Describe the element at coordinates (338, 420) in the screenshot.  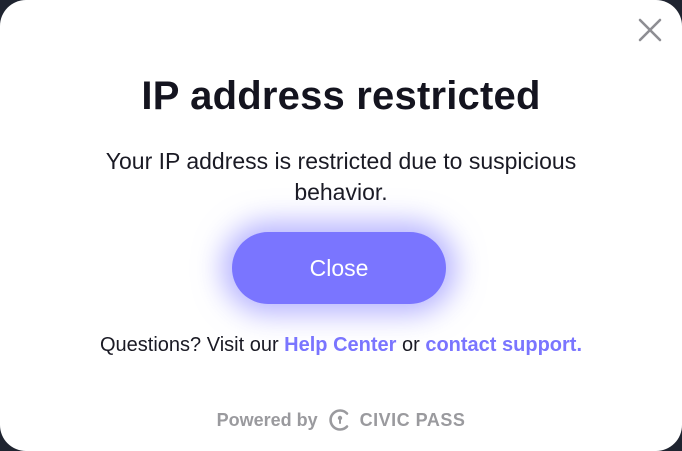
I see `civic-pass-logo-icon` at that location.